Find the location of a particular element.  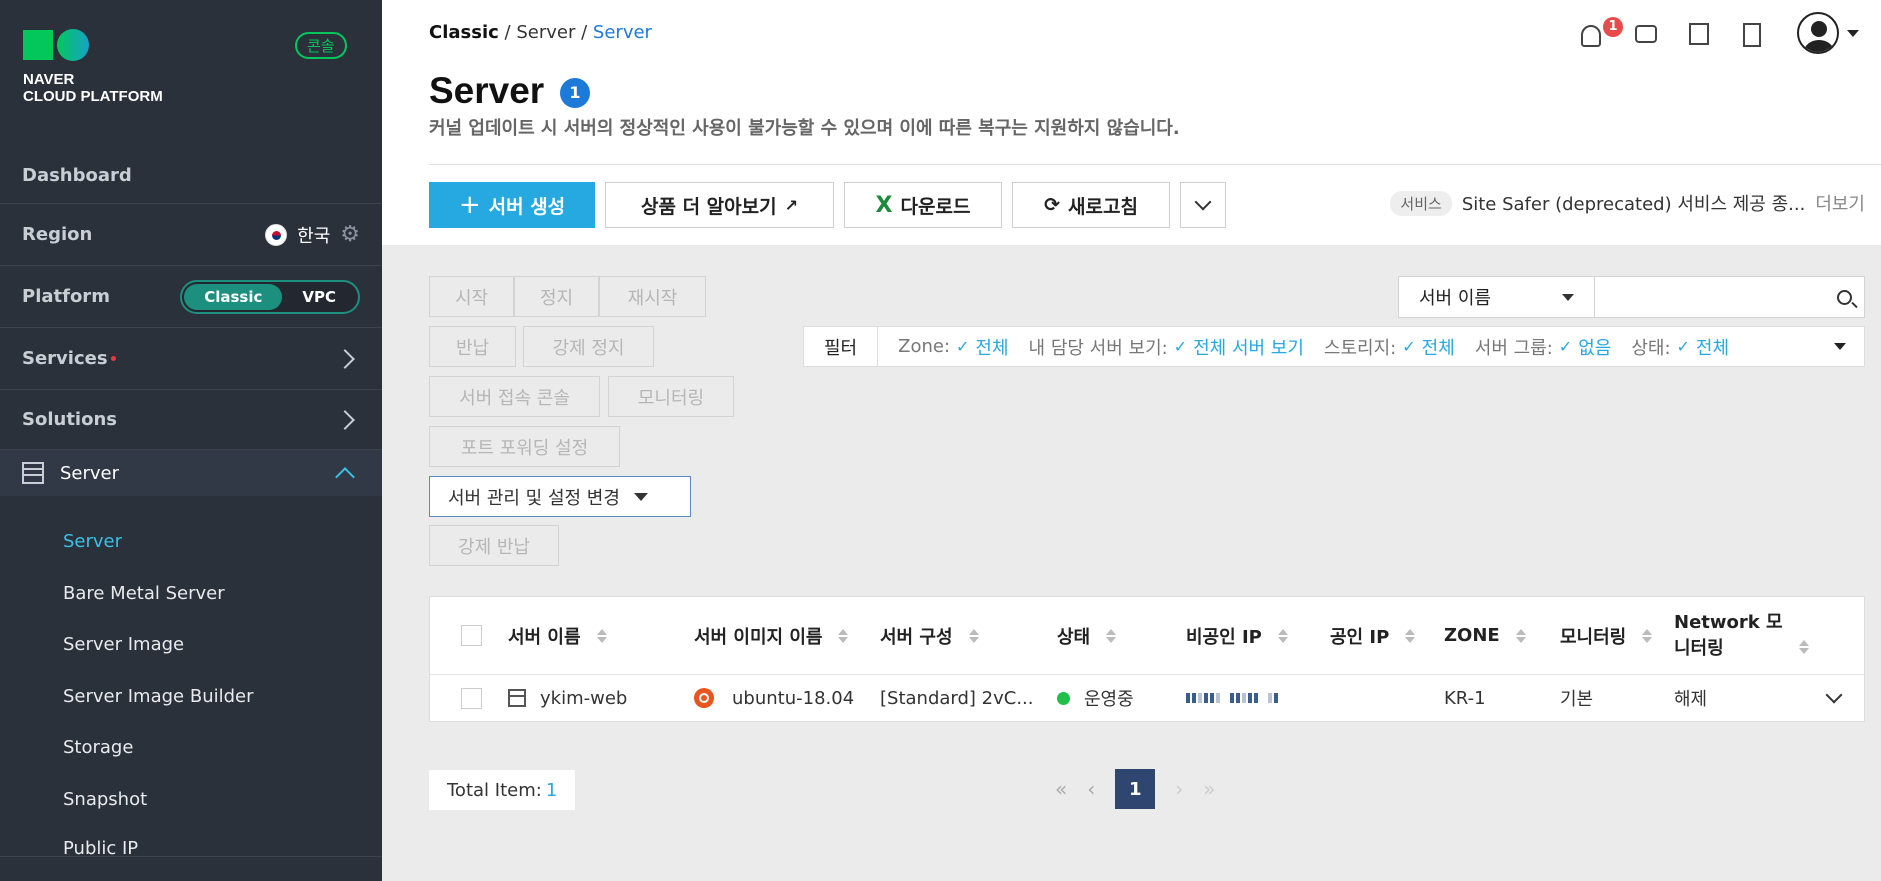

new-dot-icon is located at coordinates (113, 358).